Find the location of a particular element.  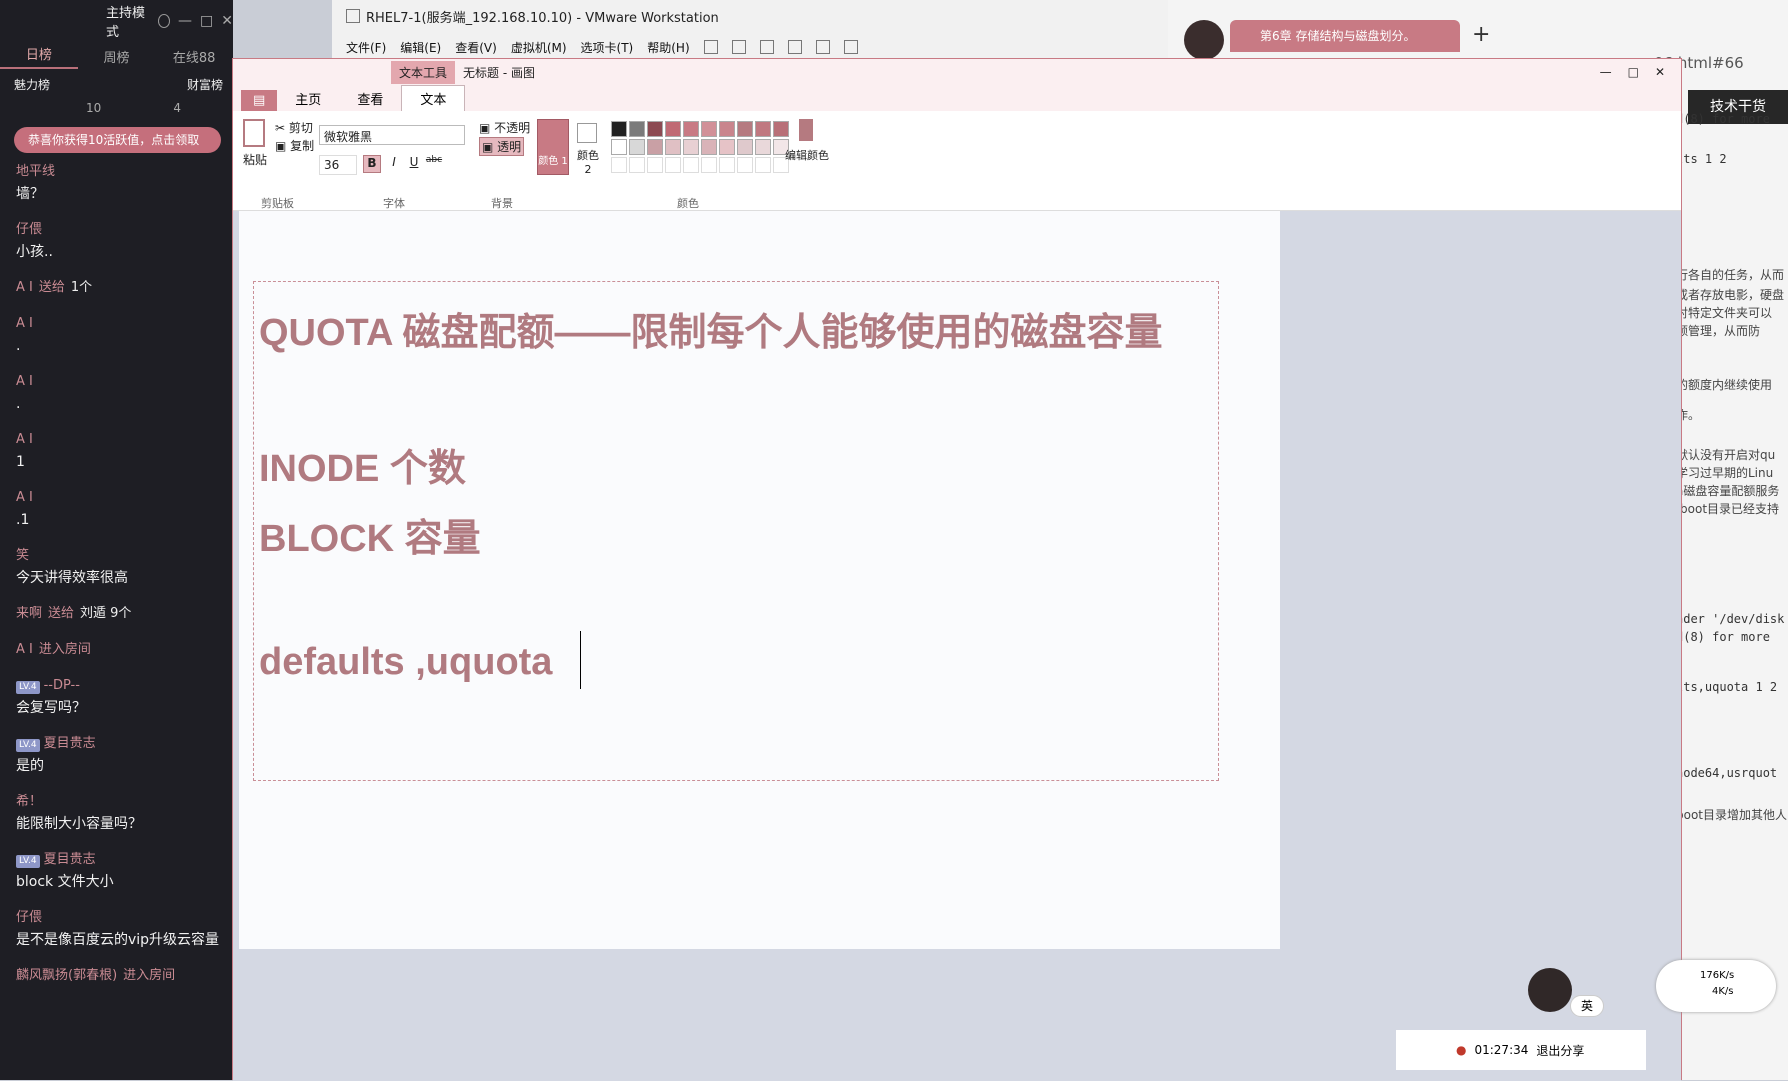

chat-message: A I. is located at coordinates (124, 393).